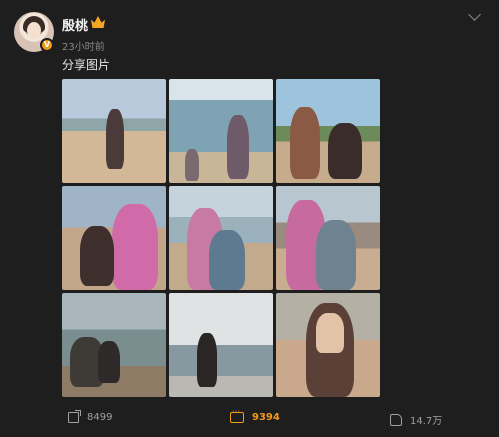 The width and height of the screenshot is (499, 437). What do you see at coordinates (75, 24) in the screenshot?
I see `username: 殷桃` at bounding box center [75, 24].